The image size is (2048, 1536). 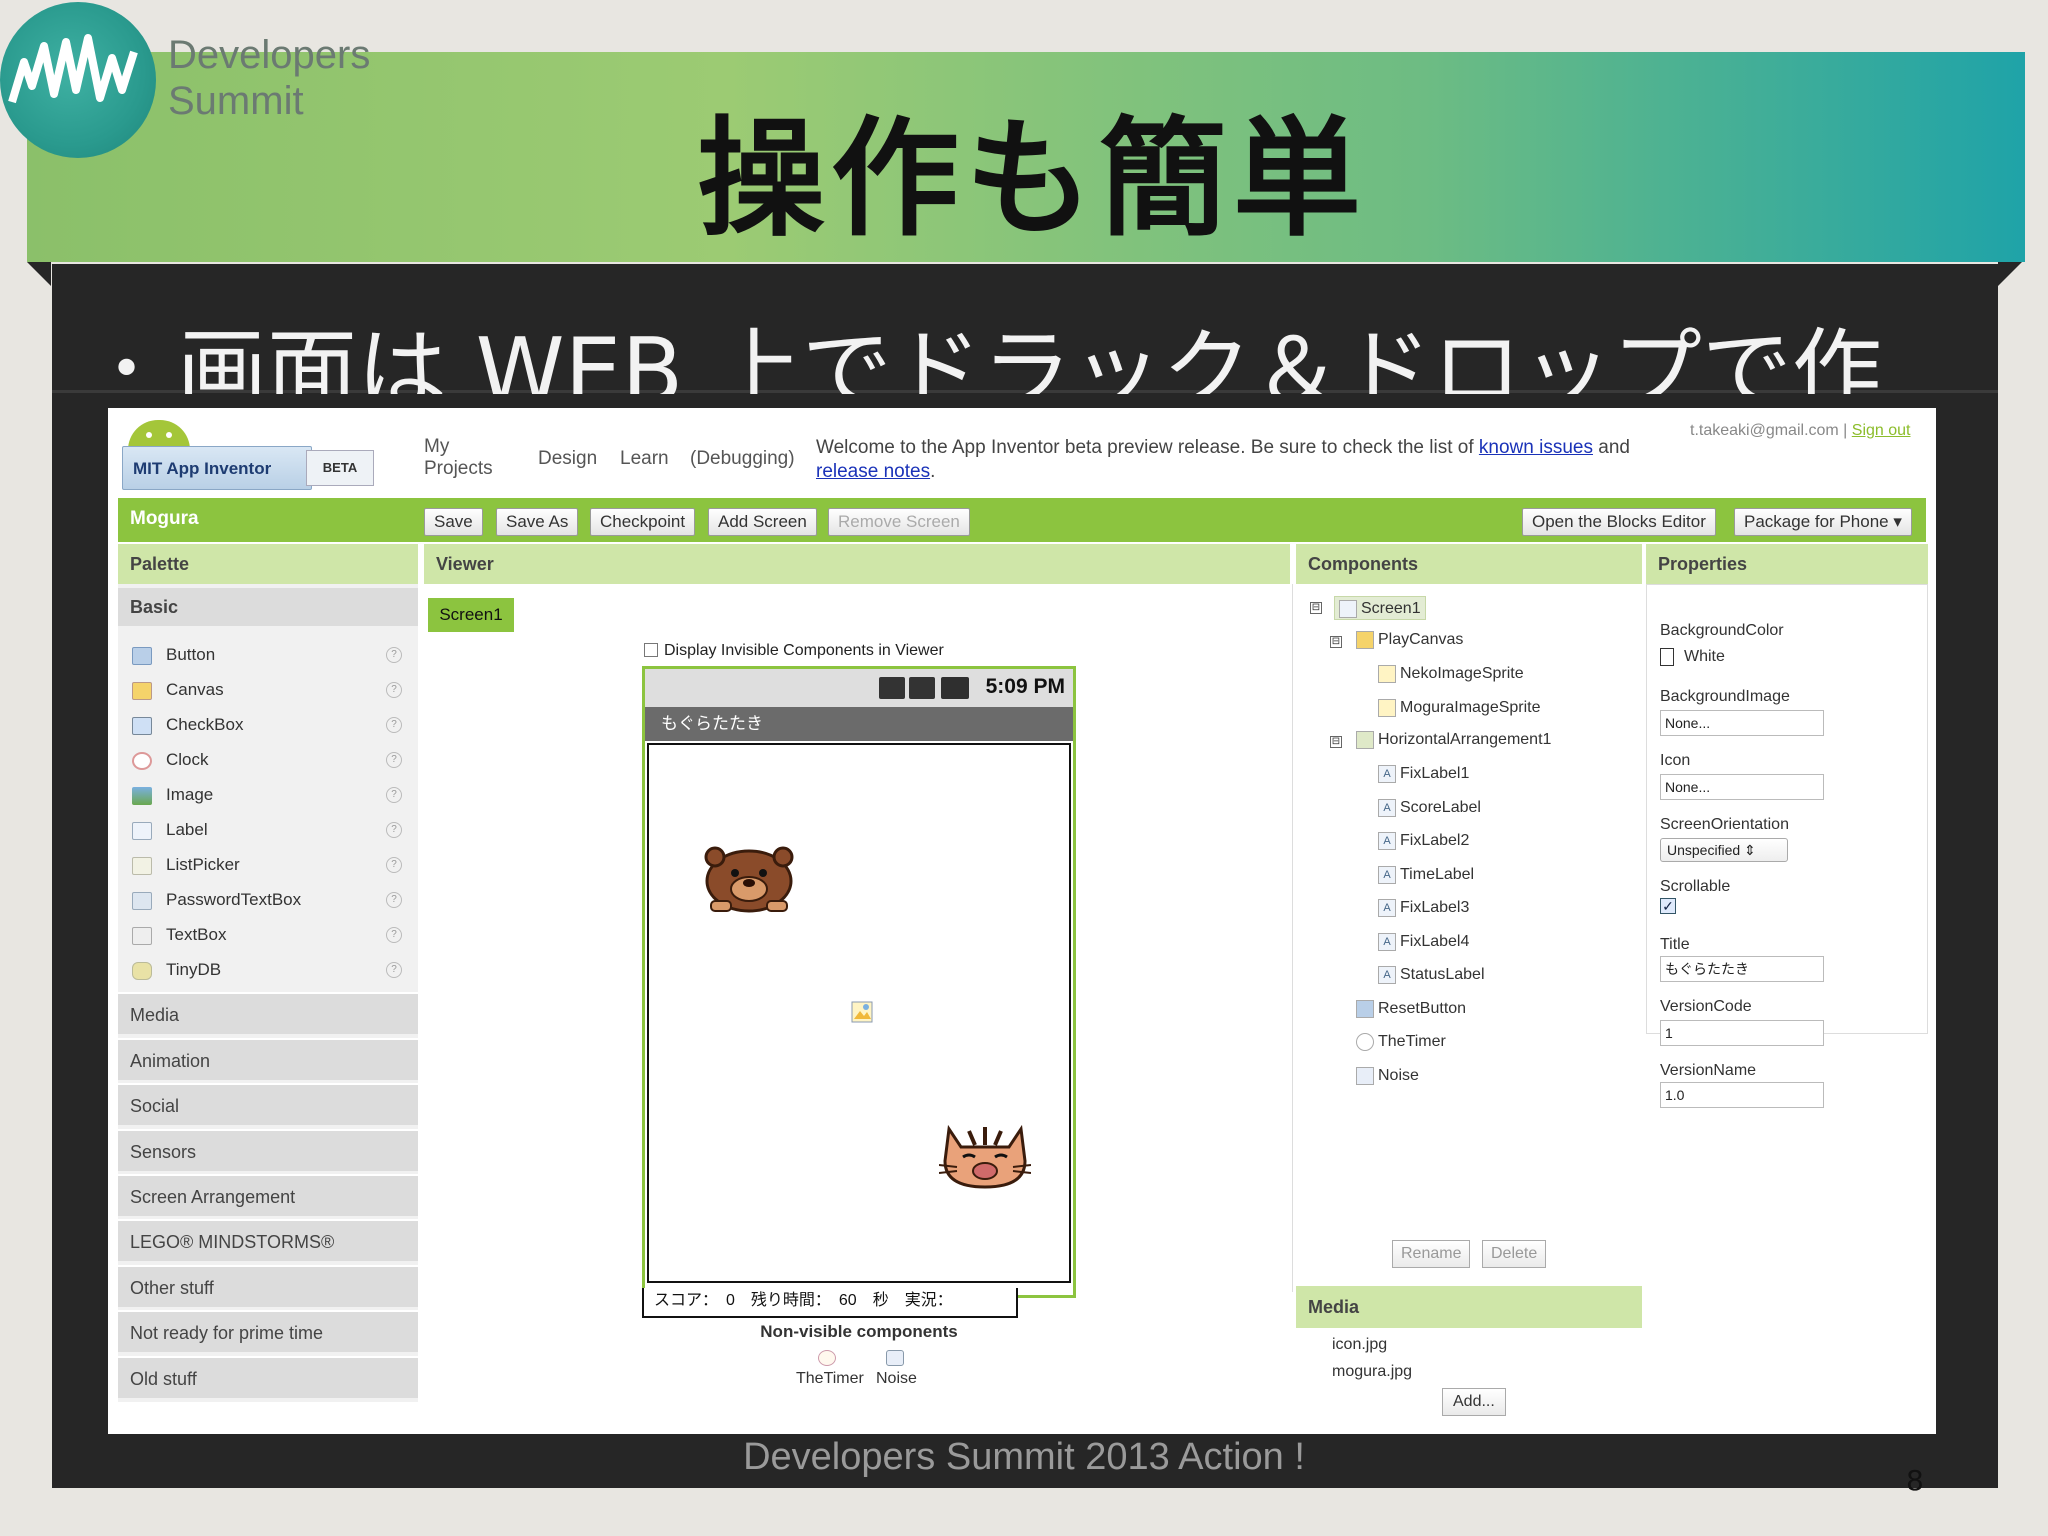 What do you see at coordinates (1411, 1009) in the screenshot?
I see `tree-item-resetbutton: ResetButton` at bounding box center [1411, 1009].